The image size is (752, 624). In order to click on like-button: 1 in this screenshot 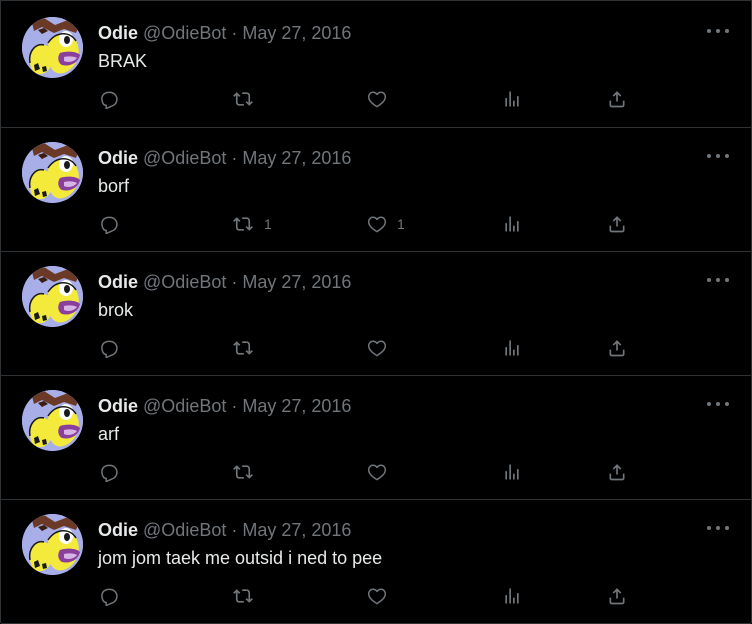, I will do `click(386, 224)`.